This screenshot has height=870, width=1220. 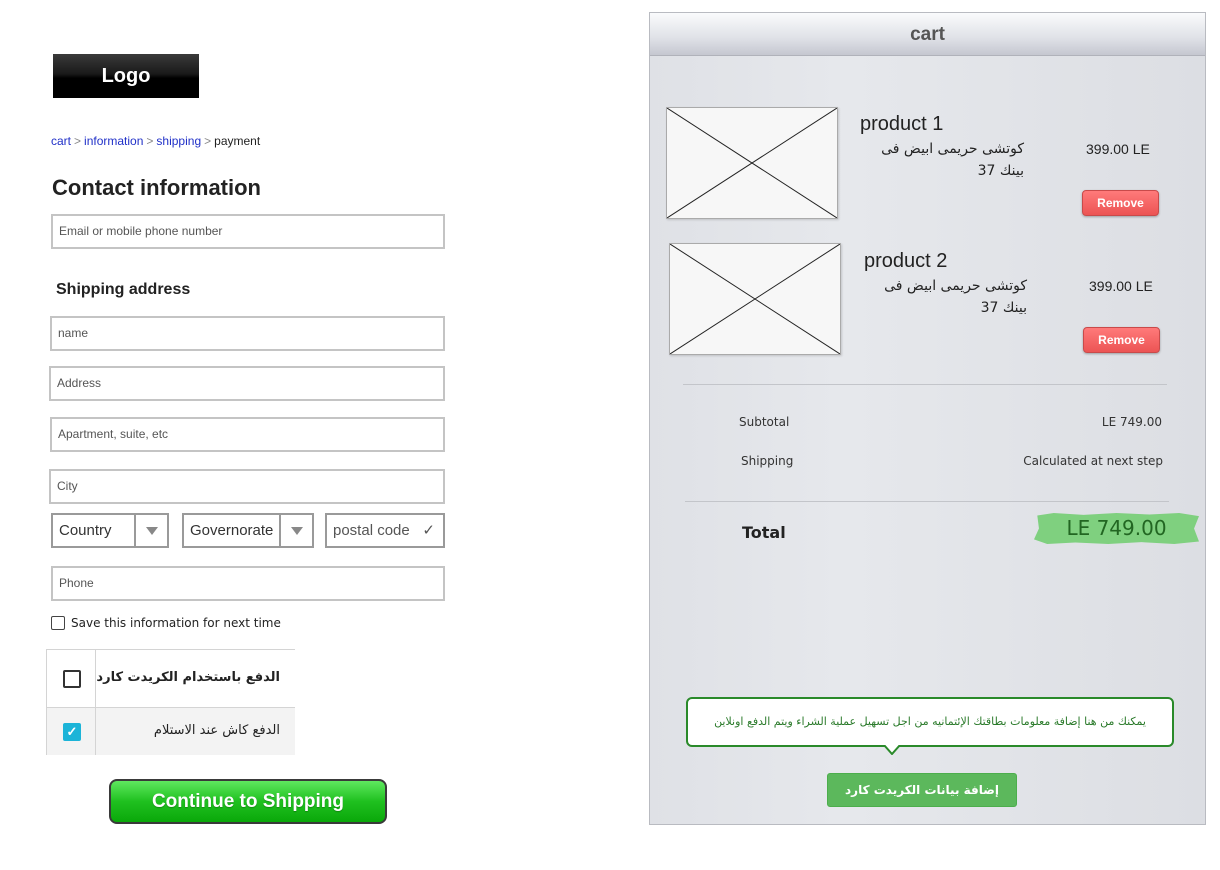 I want to click on total-value: LE 749.00, so click(x=1116, y=528).